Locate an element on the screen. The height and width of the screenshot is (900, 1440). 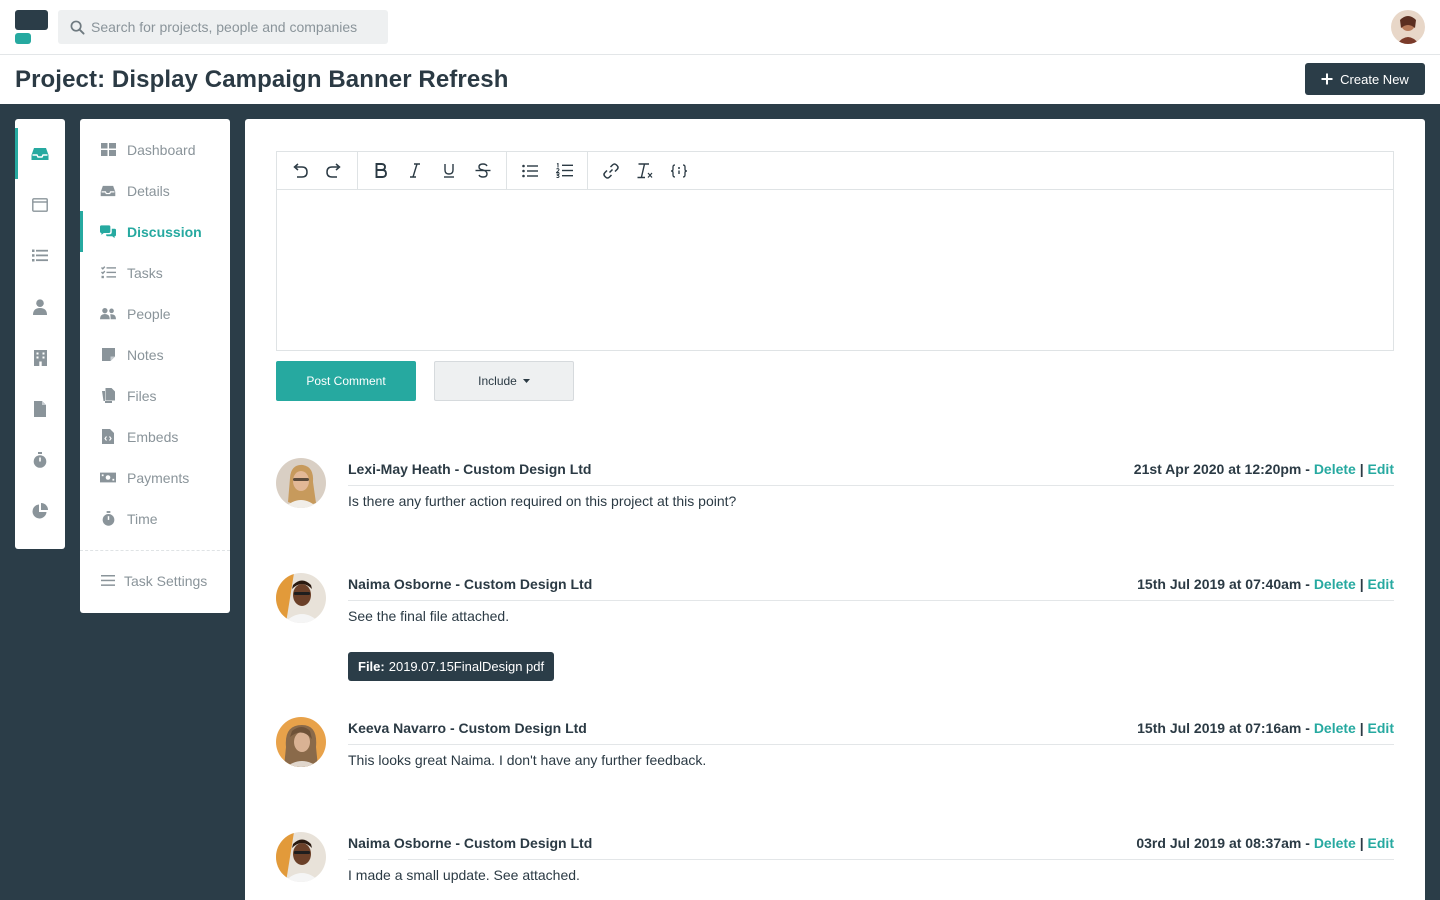
plus-icon is located at coordinates (1327, 79).